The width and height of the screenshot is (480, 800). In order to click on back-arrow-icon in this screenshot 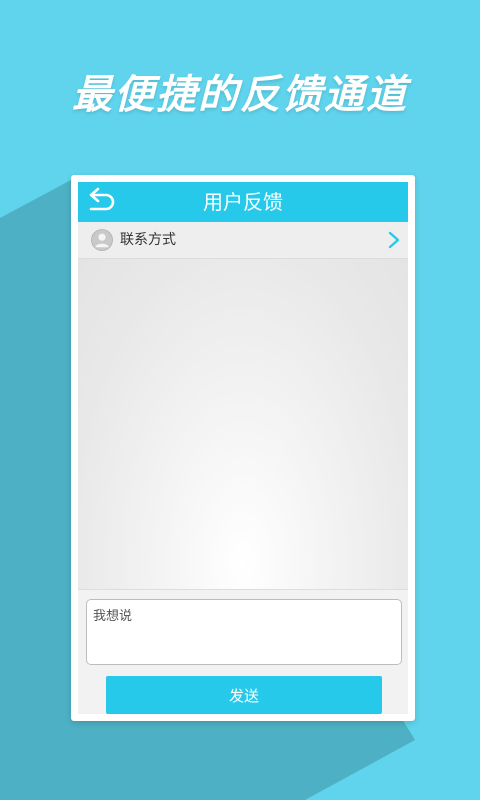, I will do `click(102, 199)`.